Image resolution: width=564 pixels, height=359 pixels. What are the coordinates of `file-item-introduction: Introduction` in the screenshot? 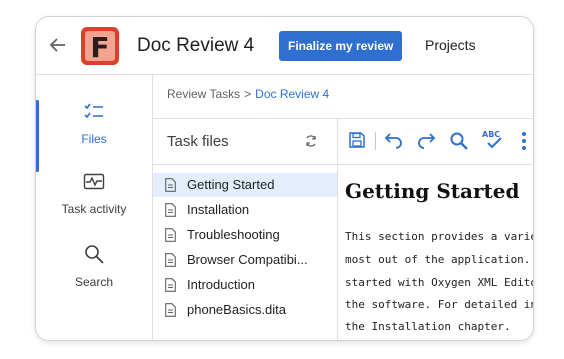 It's located at (245, 285).